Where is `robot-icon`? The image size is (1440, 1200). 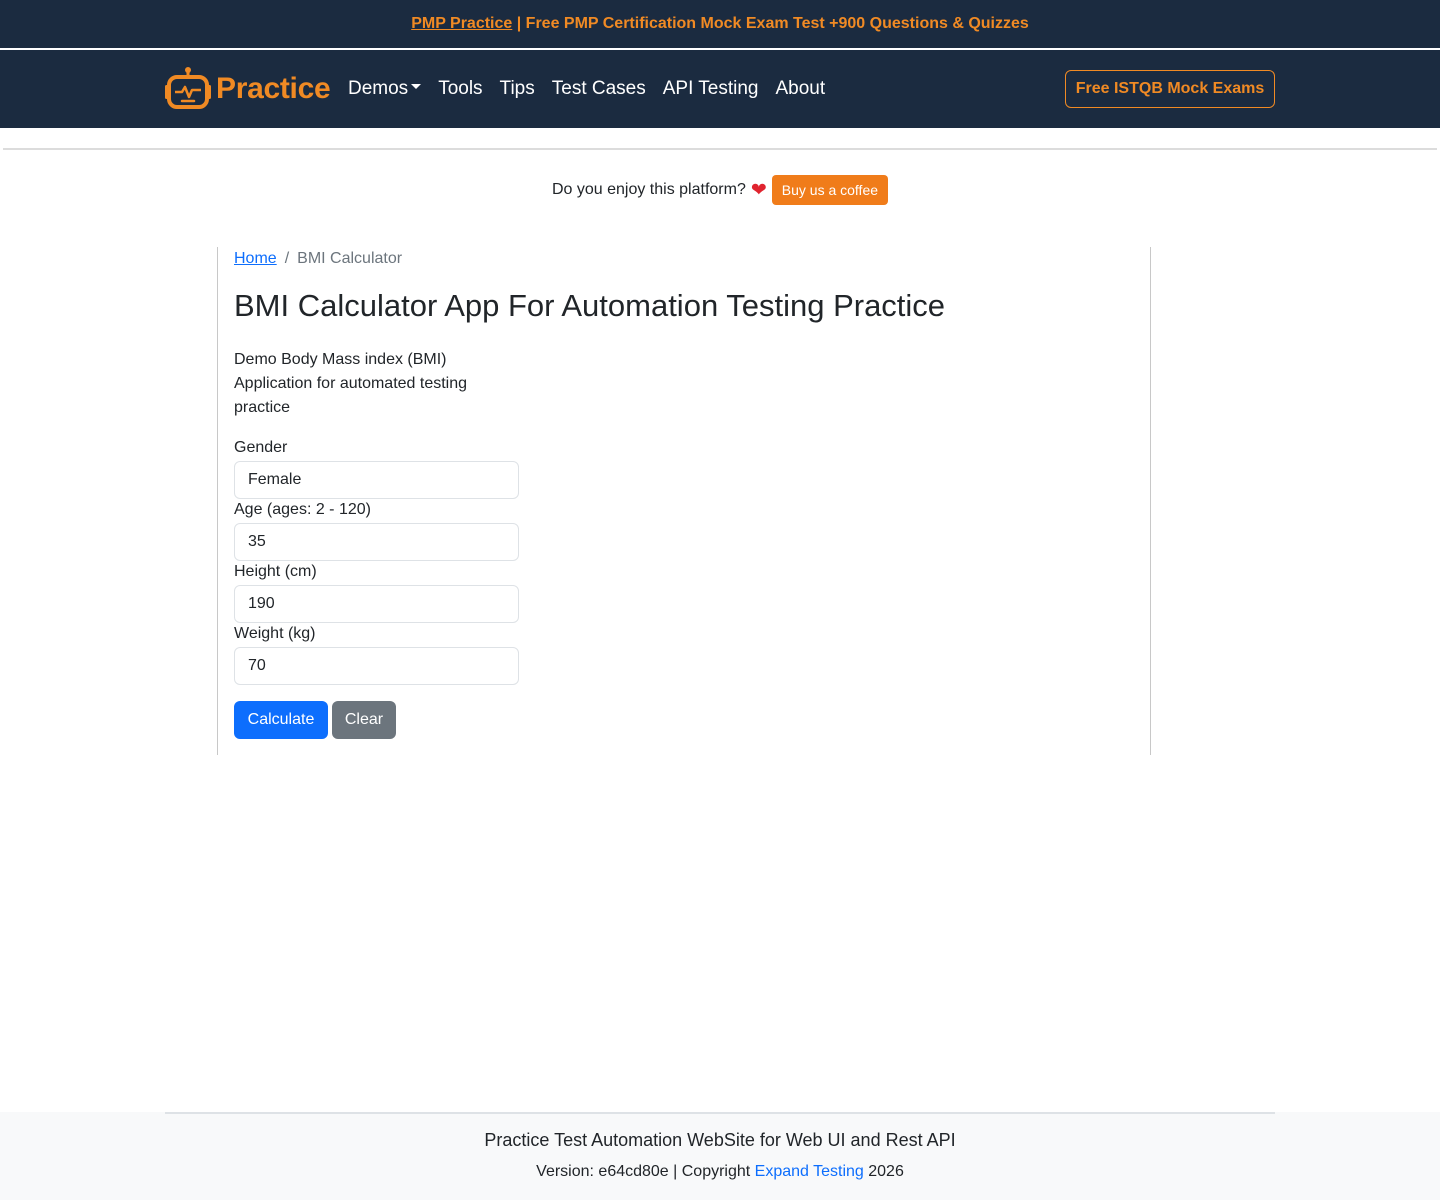
robot-icon is located at coordinates (188, 88).